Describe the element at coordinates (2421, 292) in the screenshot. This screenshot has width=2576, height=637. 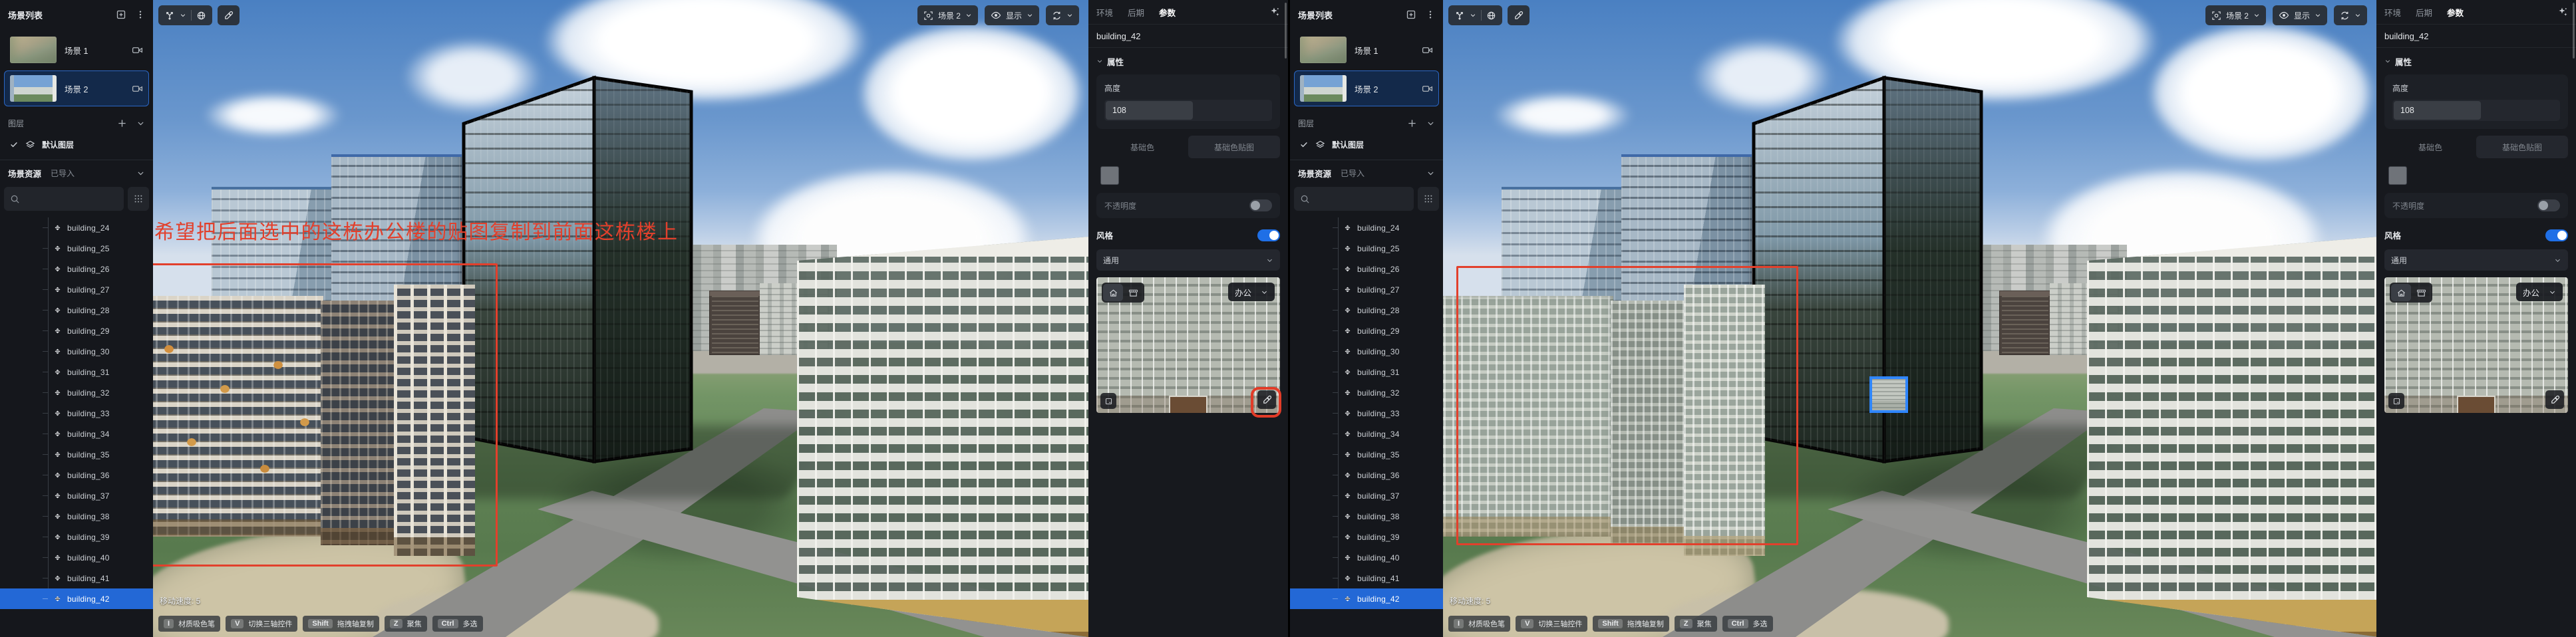
I see `storefront-style-button` at that location.